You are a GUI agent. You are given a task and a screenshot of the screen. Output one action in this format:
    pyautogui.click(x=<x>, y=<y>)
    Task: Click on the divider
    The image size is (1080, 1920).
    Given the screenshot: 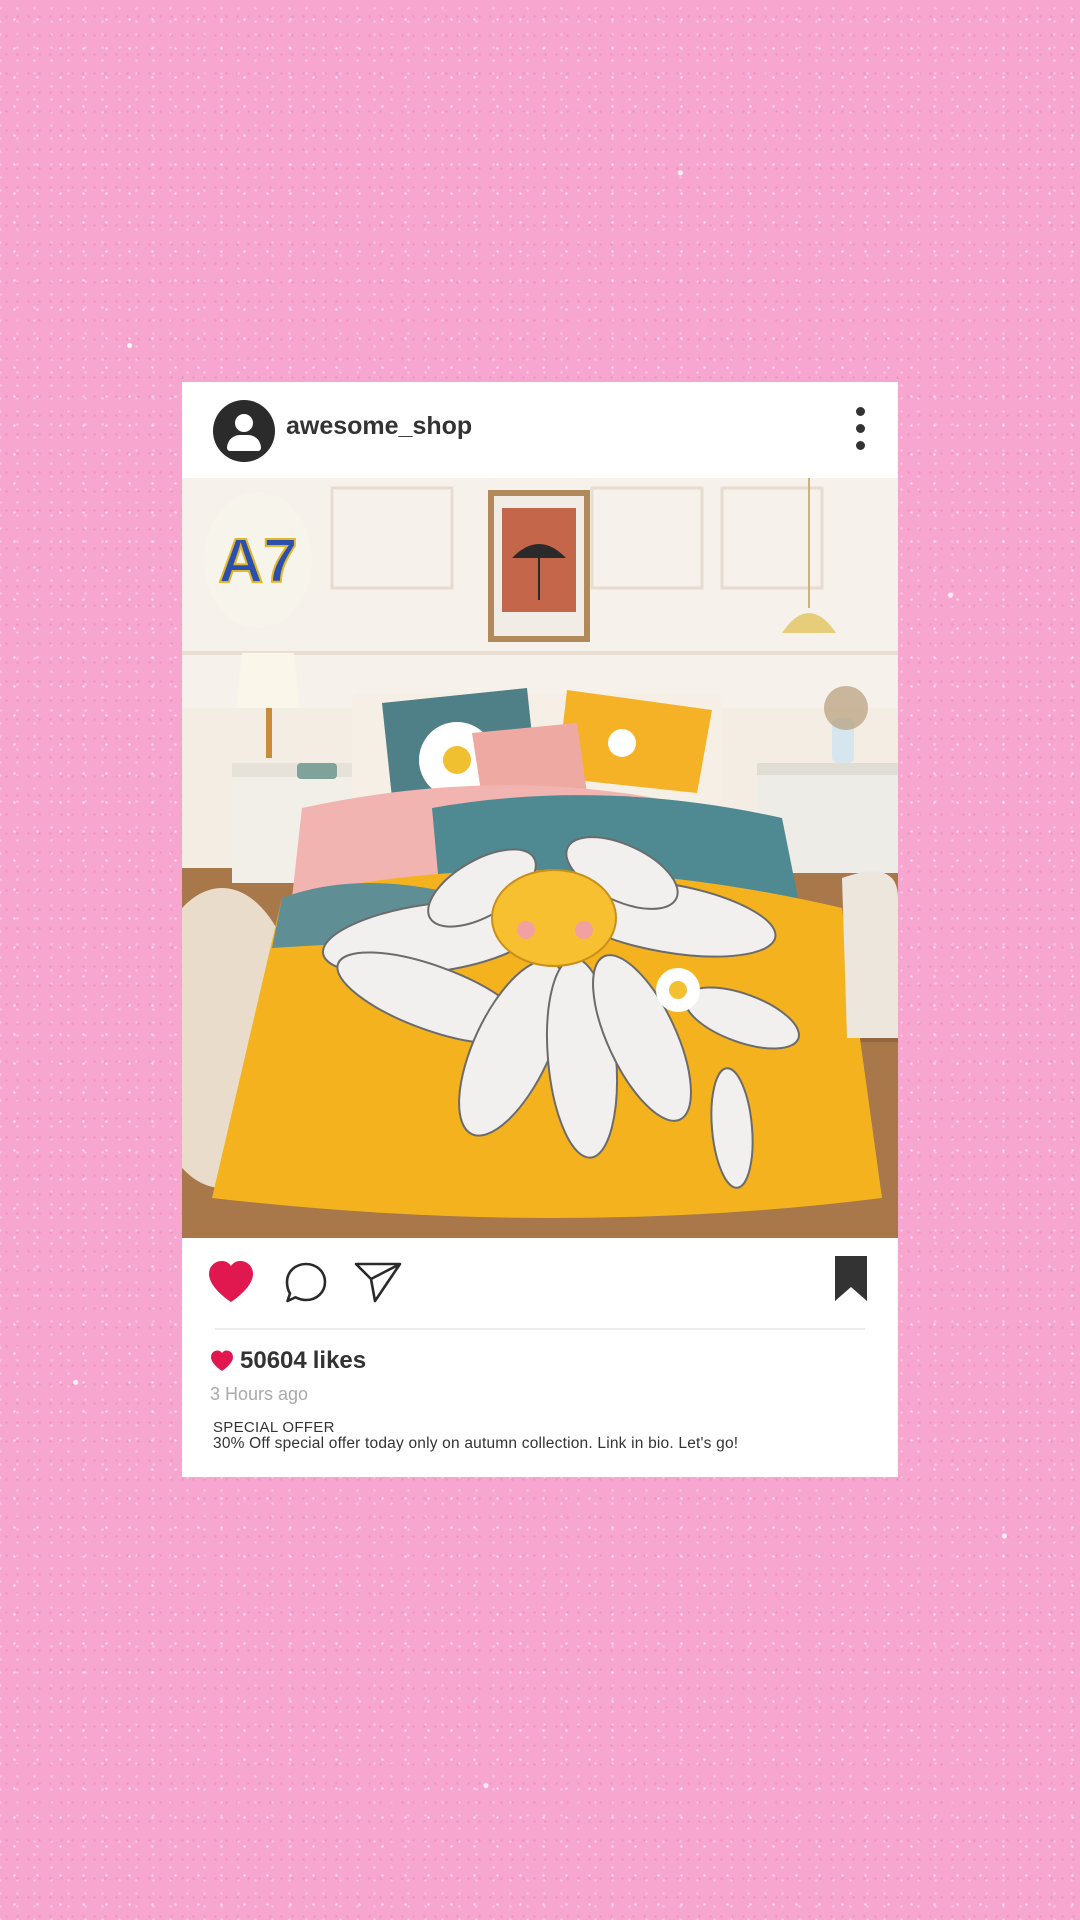 What is the action you would take?
    pyautogui.click(x=540, y=1329)
    